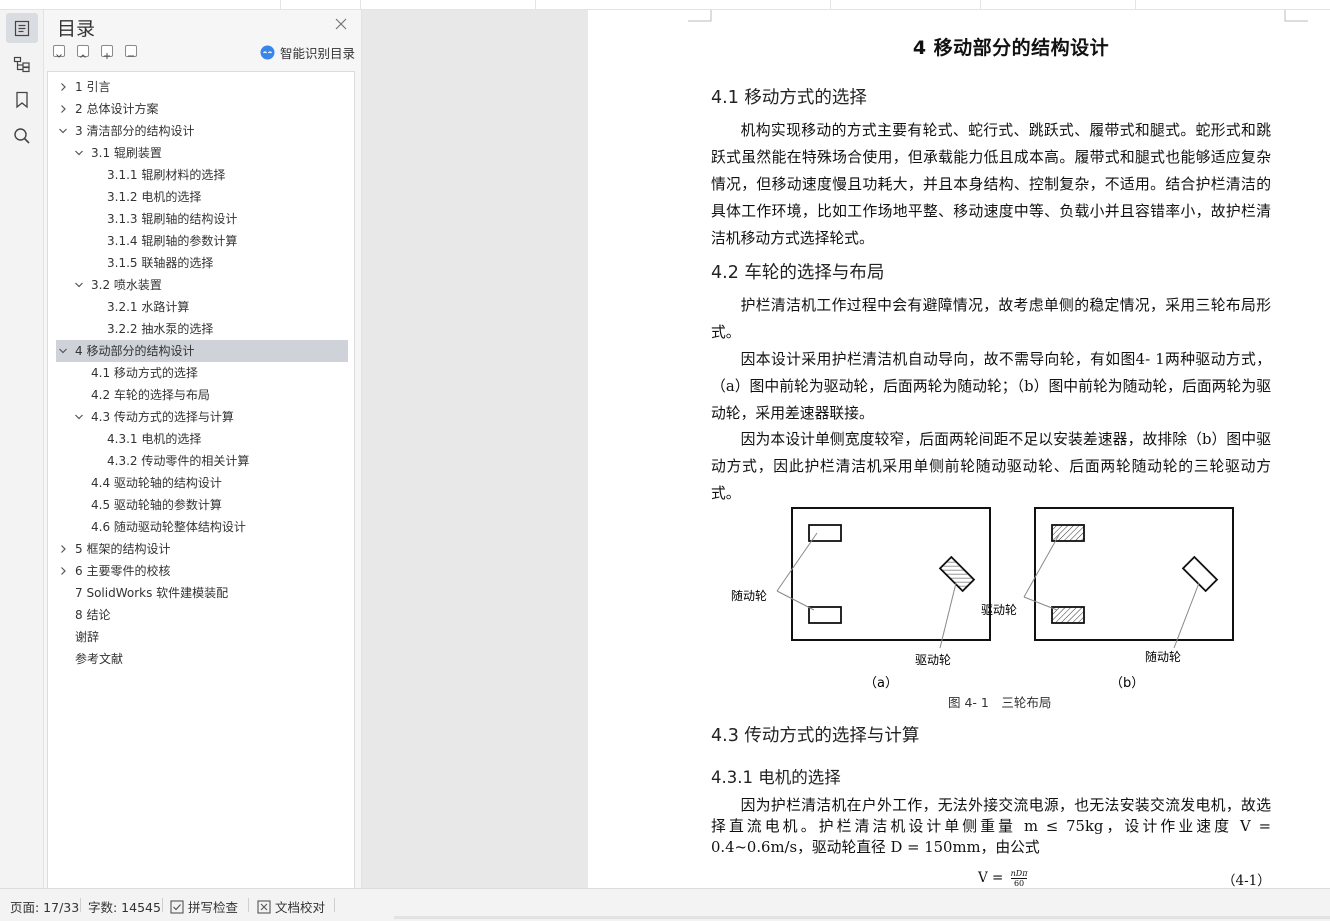 Image resolution: width=1330 pixels, height=921 pixels. I want to click on toc-item-label: 4.3.2 传动零件的相关计算, so click(178, 461).